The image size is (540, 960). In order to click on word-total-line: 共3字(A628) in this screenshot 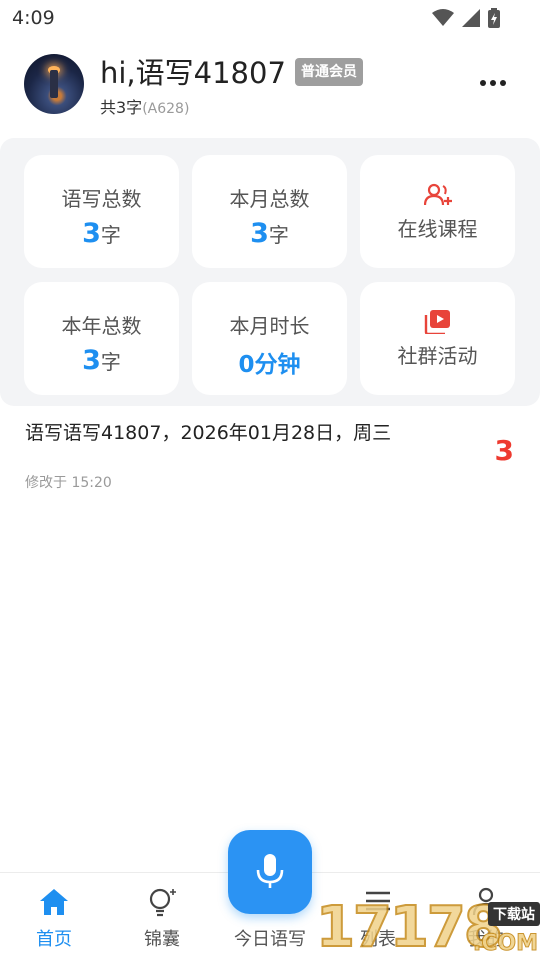, I will do `click(144, 106)`.